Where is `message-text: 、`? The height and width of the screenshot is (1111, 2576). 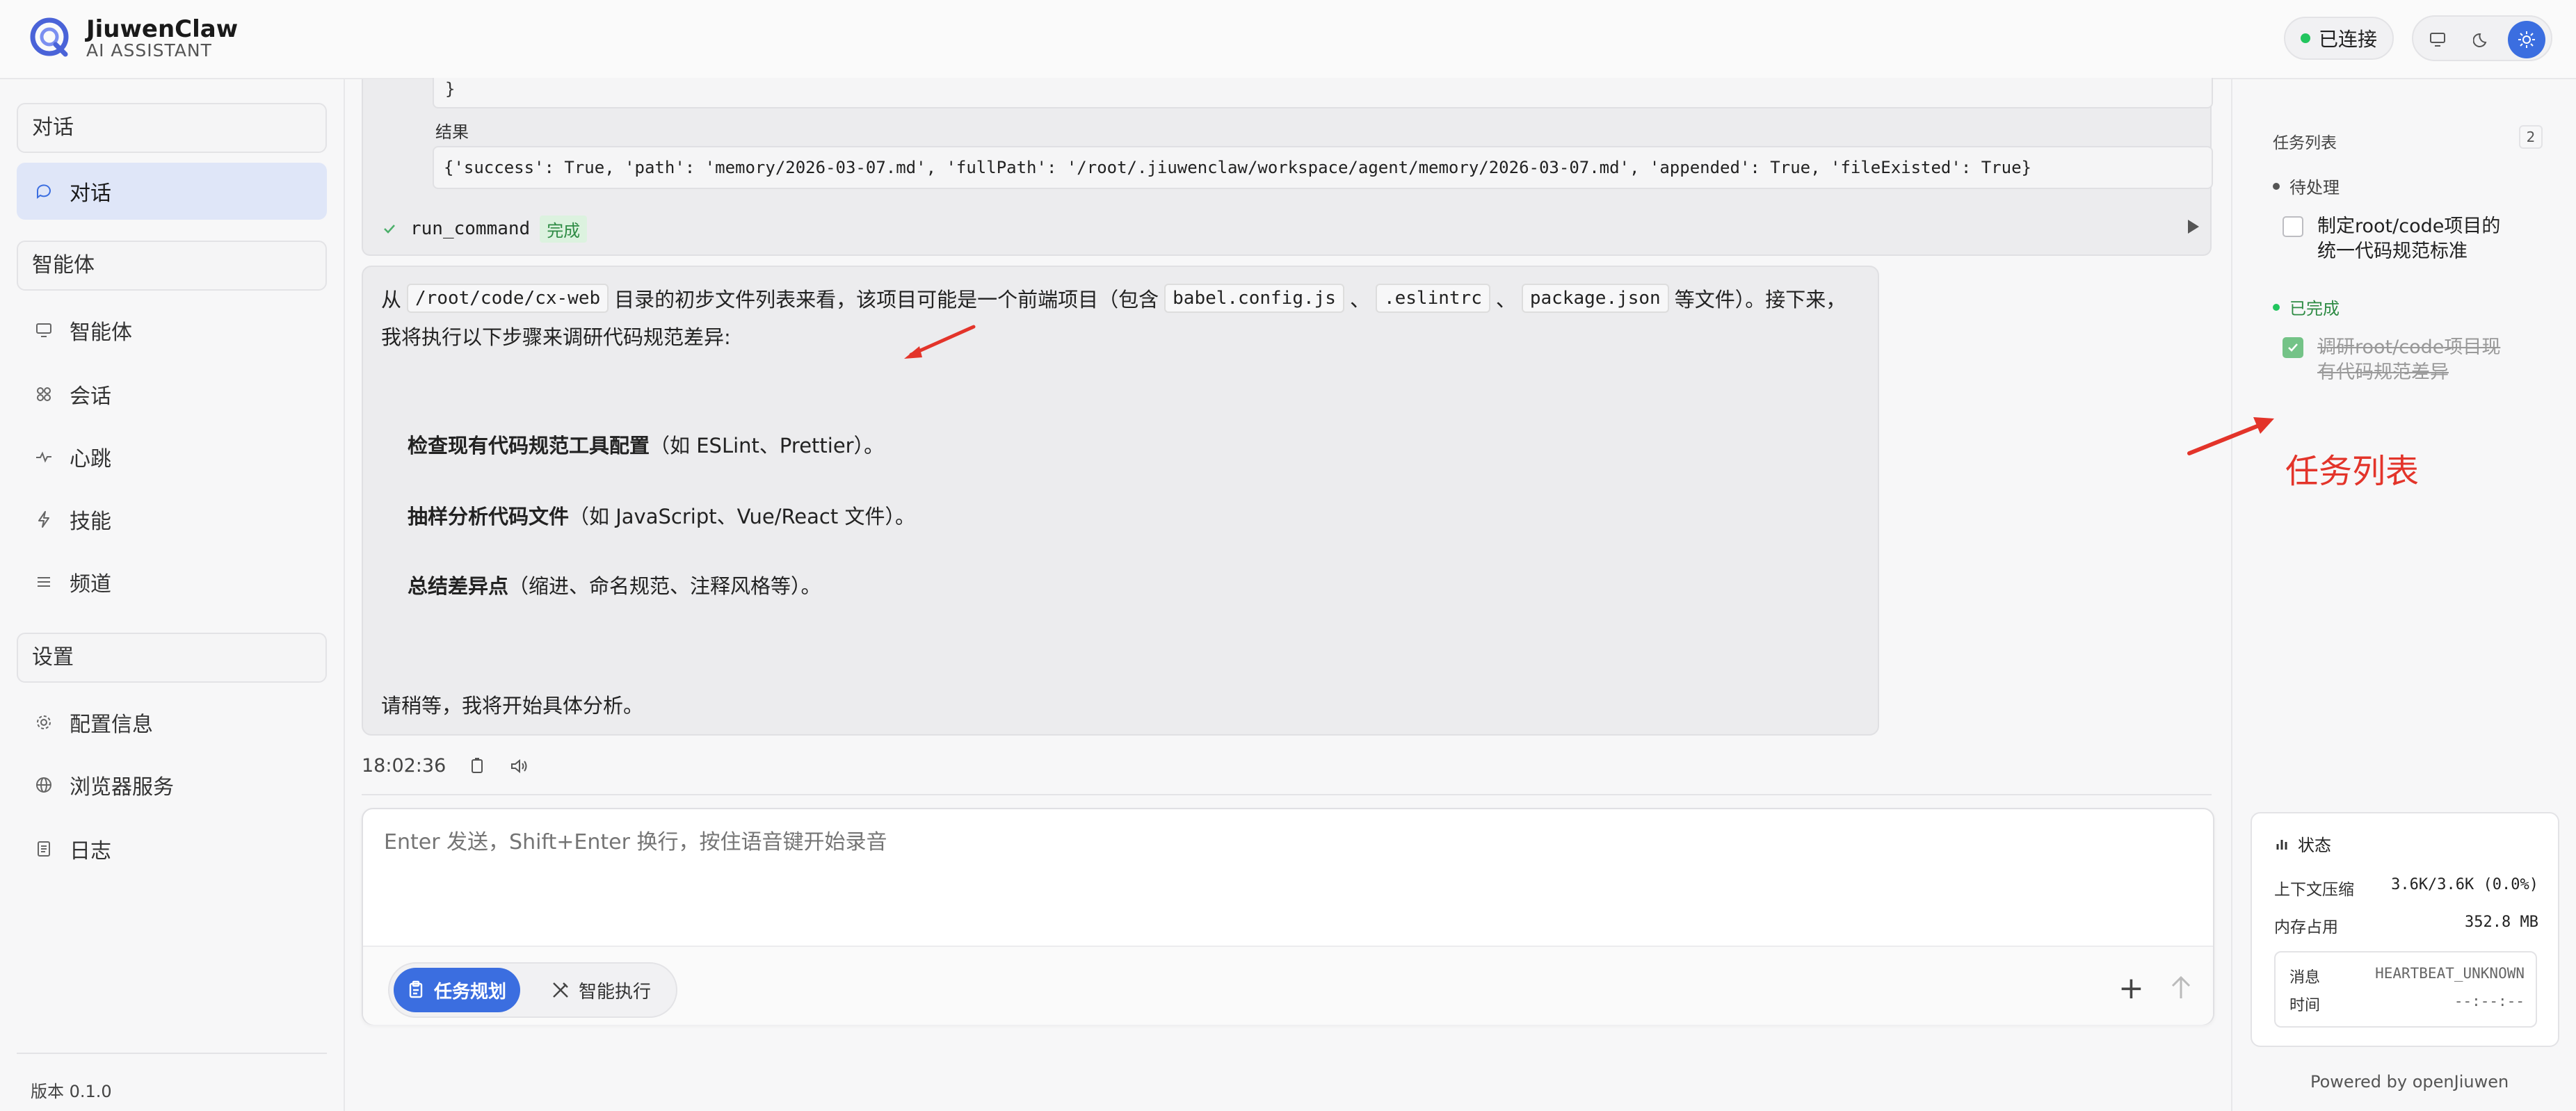 message-text: 、 is located at coordinates (1359, 299).